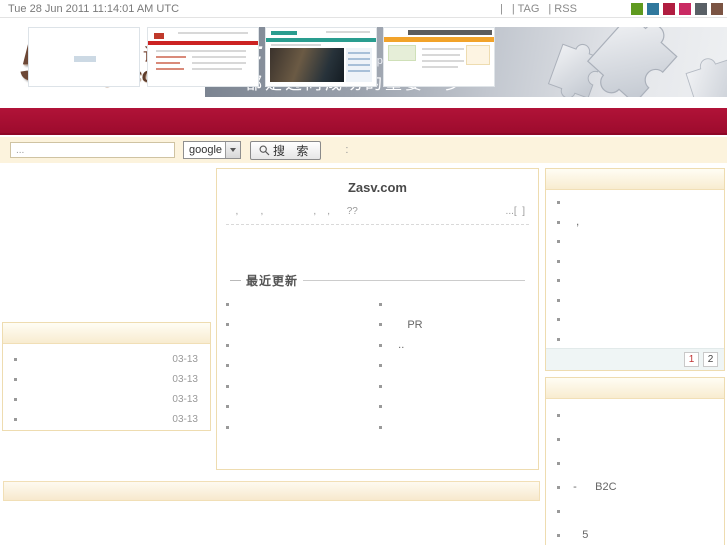  Describe the element at coordinates (635, 388) in the screenshot. I see `right-box-bottom-header` at that location.